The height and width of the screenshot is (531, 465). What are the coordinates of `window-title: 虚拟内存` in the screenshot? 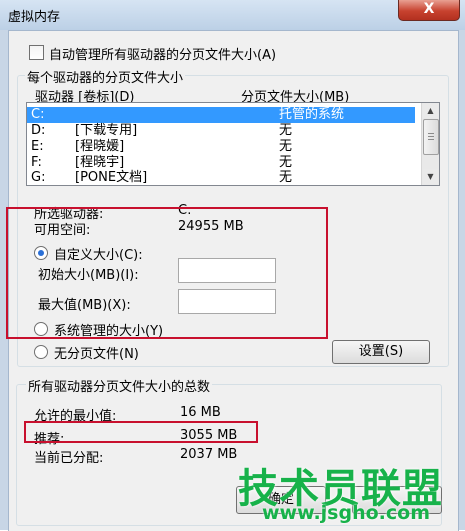 It's located at (34, 17).